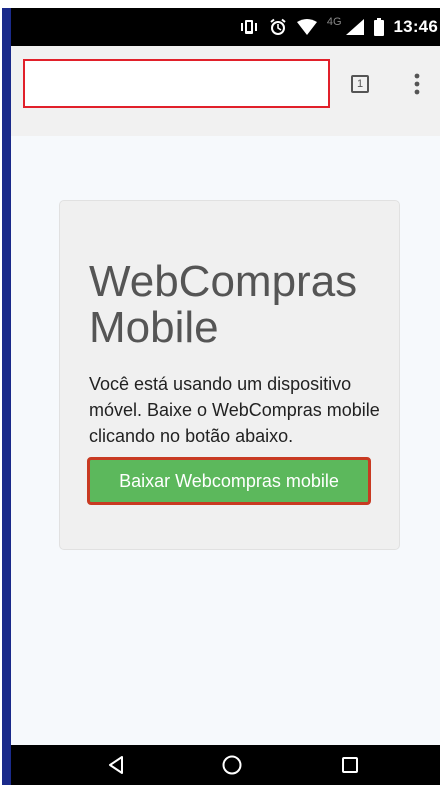  Describe the element at coordinates (176, 83) in the screenshot. I see `url-bar` at that location.